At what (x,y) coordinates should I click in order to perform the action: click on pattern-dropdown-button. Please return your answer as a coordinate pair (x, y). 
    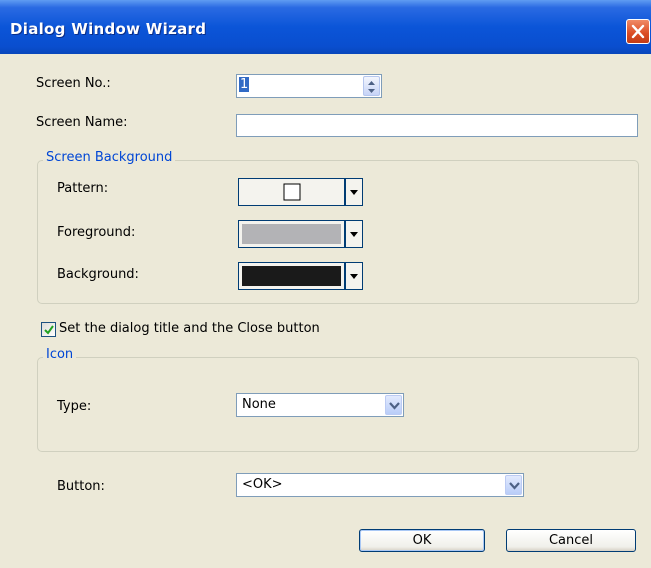
    Looking at the image, I should click on (354, 192).